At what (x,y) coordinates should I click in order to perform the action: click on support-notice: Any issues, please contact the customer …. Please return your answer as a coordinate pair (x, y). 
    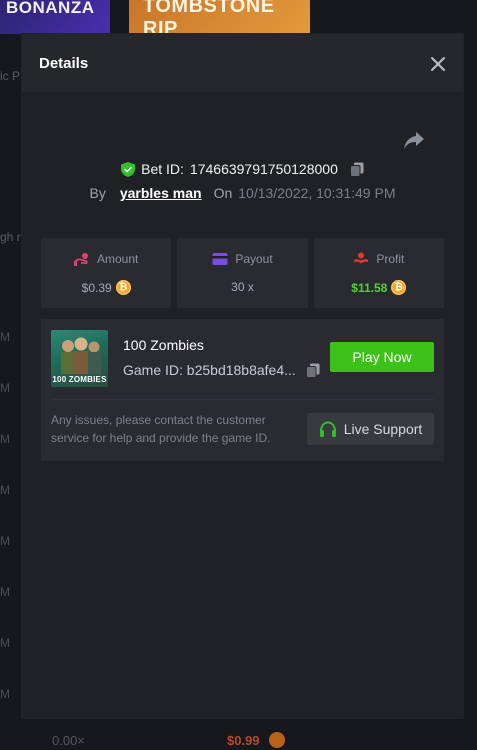
    Looking at the image, I should click on (161, 429).